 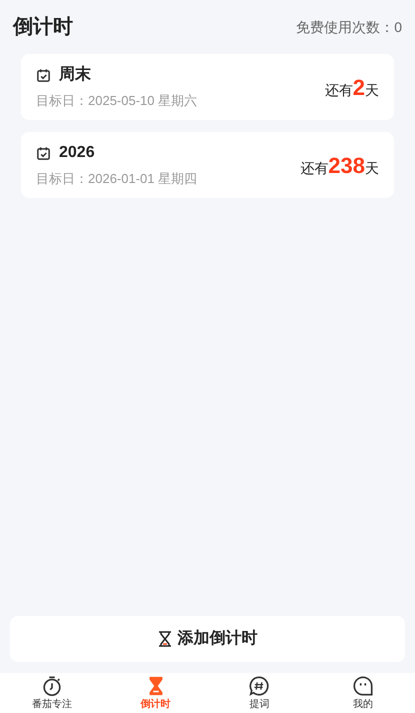 What do you see at coordinates (363, 685) in the screenshot?
I see `face-bubble-icon` at bounding box center [363, 685].